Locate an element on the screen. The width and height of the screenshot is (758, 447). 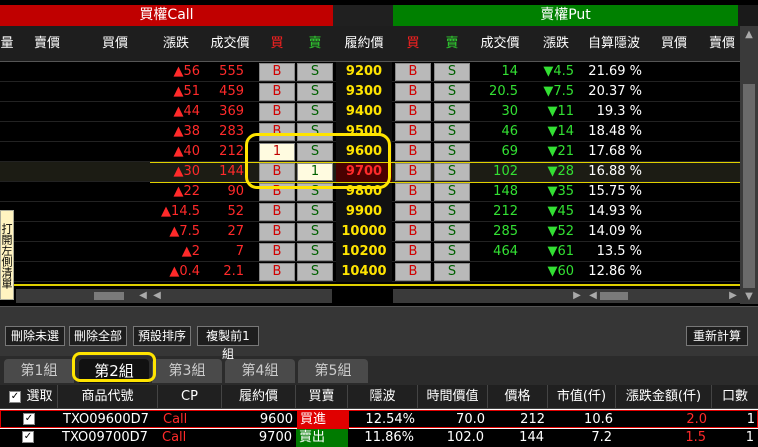
call-price: 7 is located at coordinates (239, 251).